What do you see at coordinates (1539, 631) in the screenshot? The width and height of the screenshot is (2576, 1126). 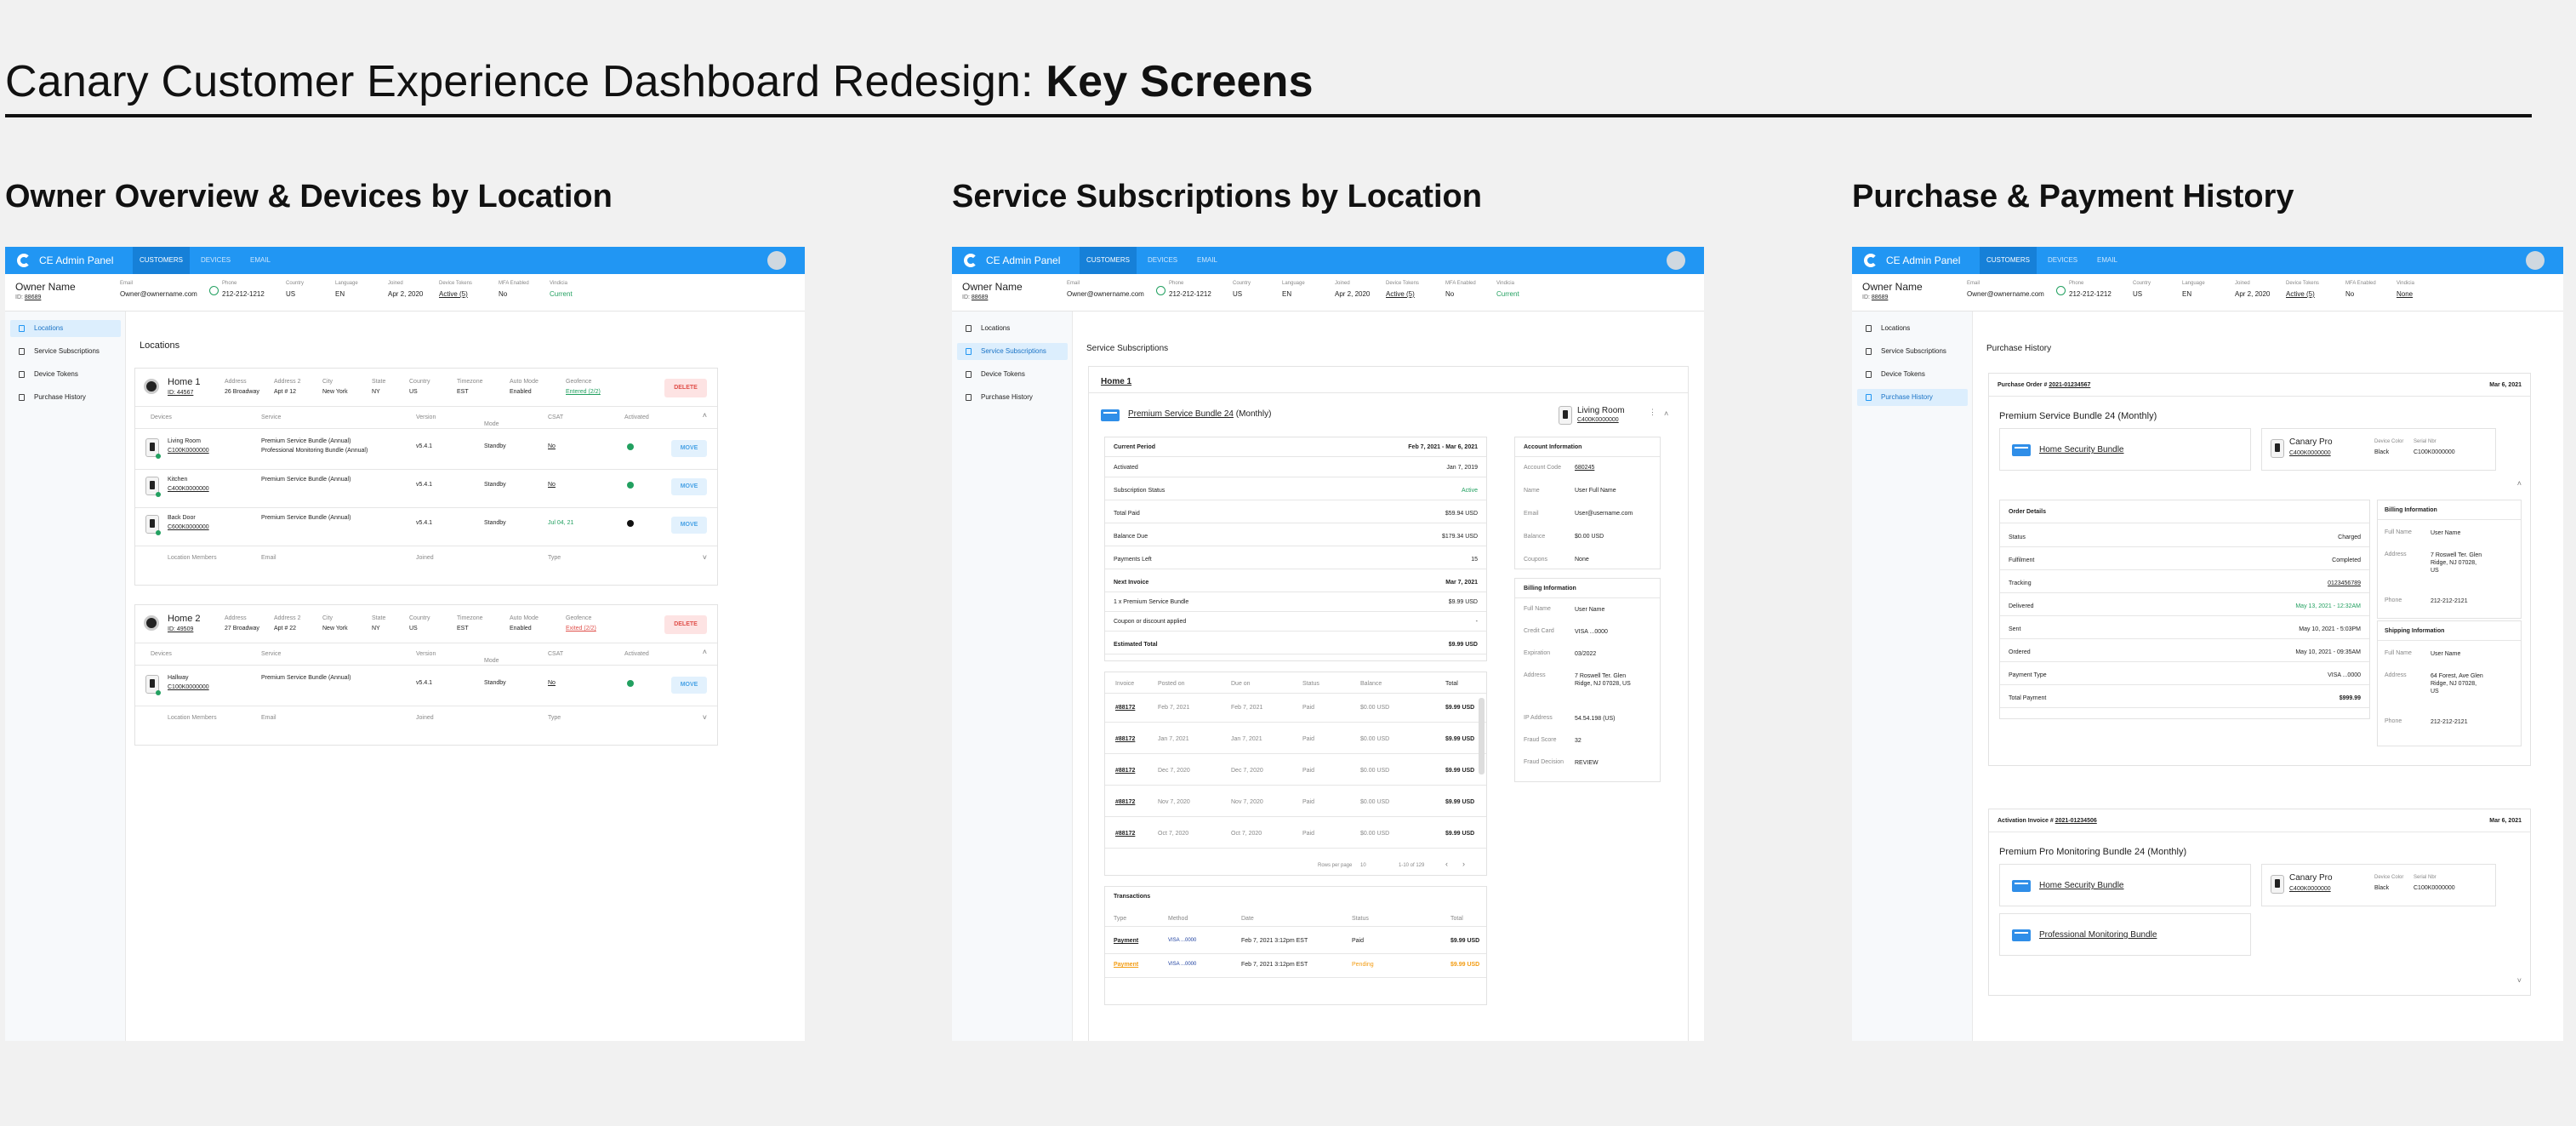 I see `billing-field-label: Credit Card` at bounding box center [1539, 631].